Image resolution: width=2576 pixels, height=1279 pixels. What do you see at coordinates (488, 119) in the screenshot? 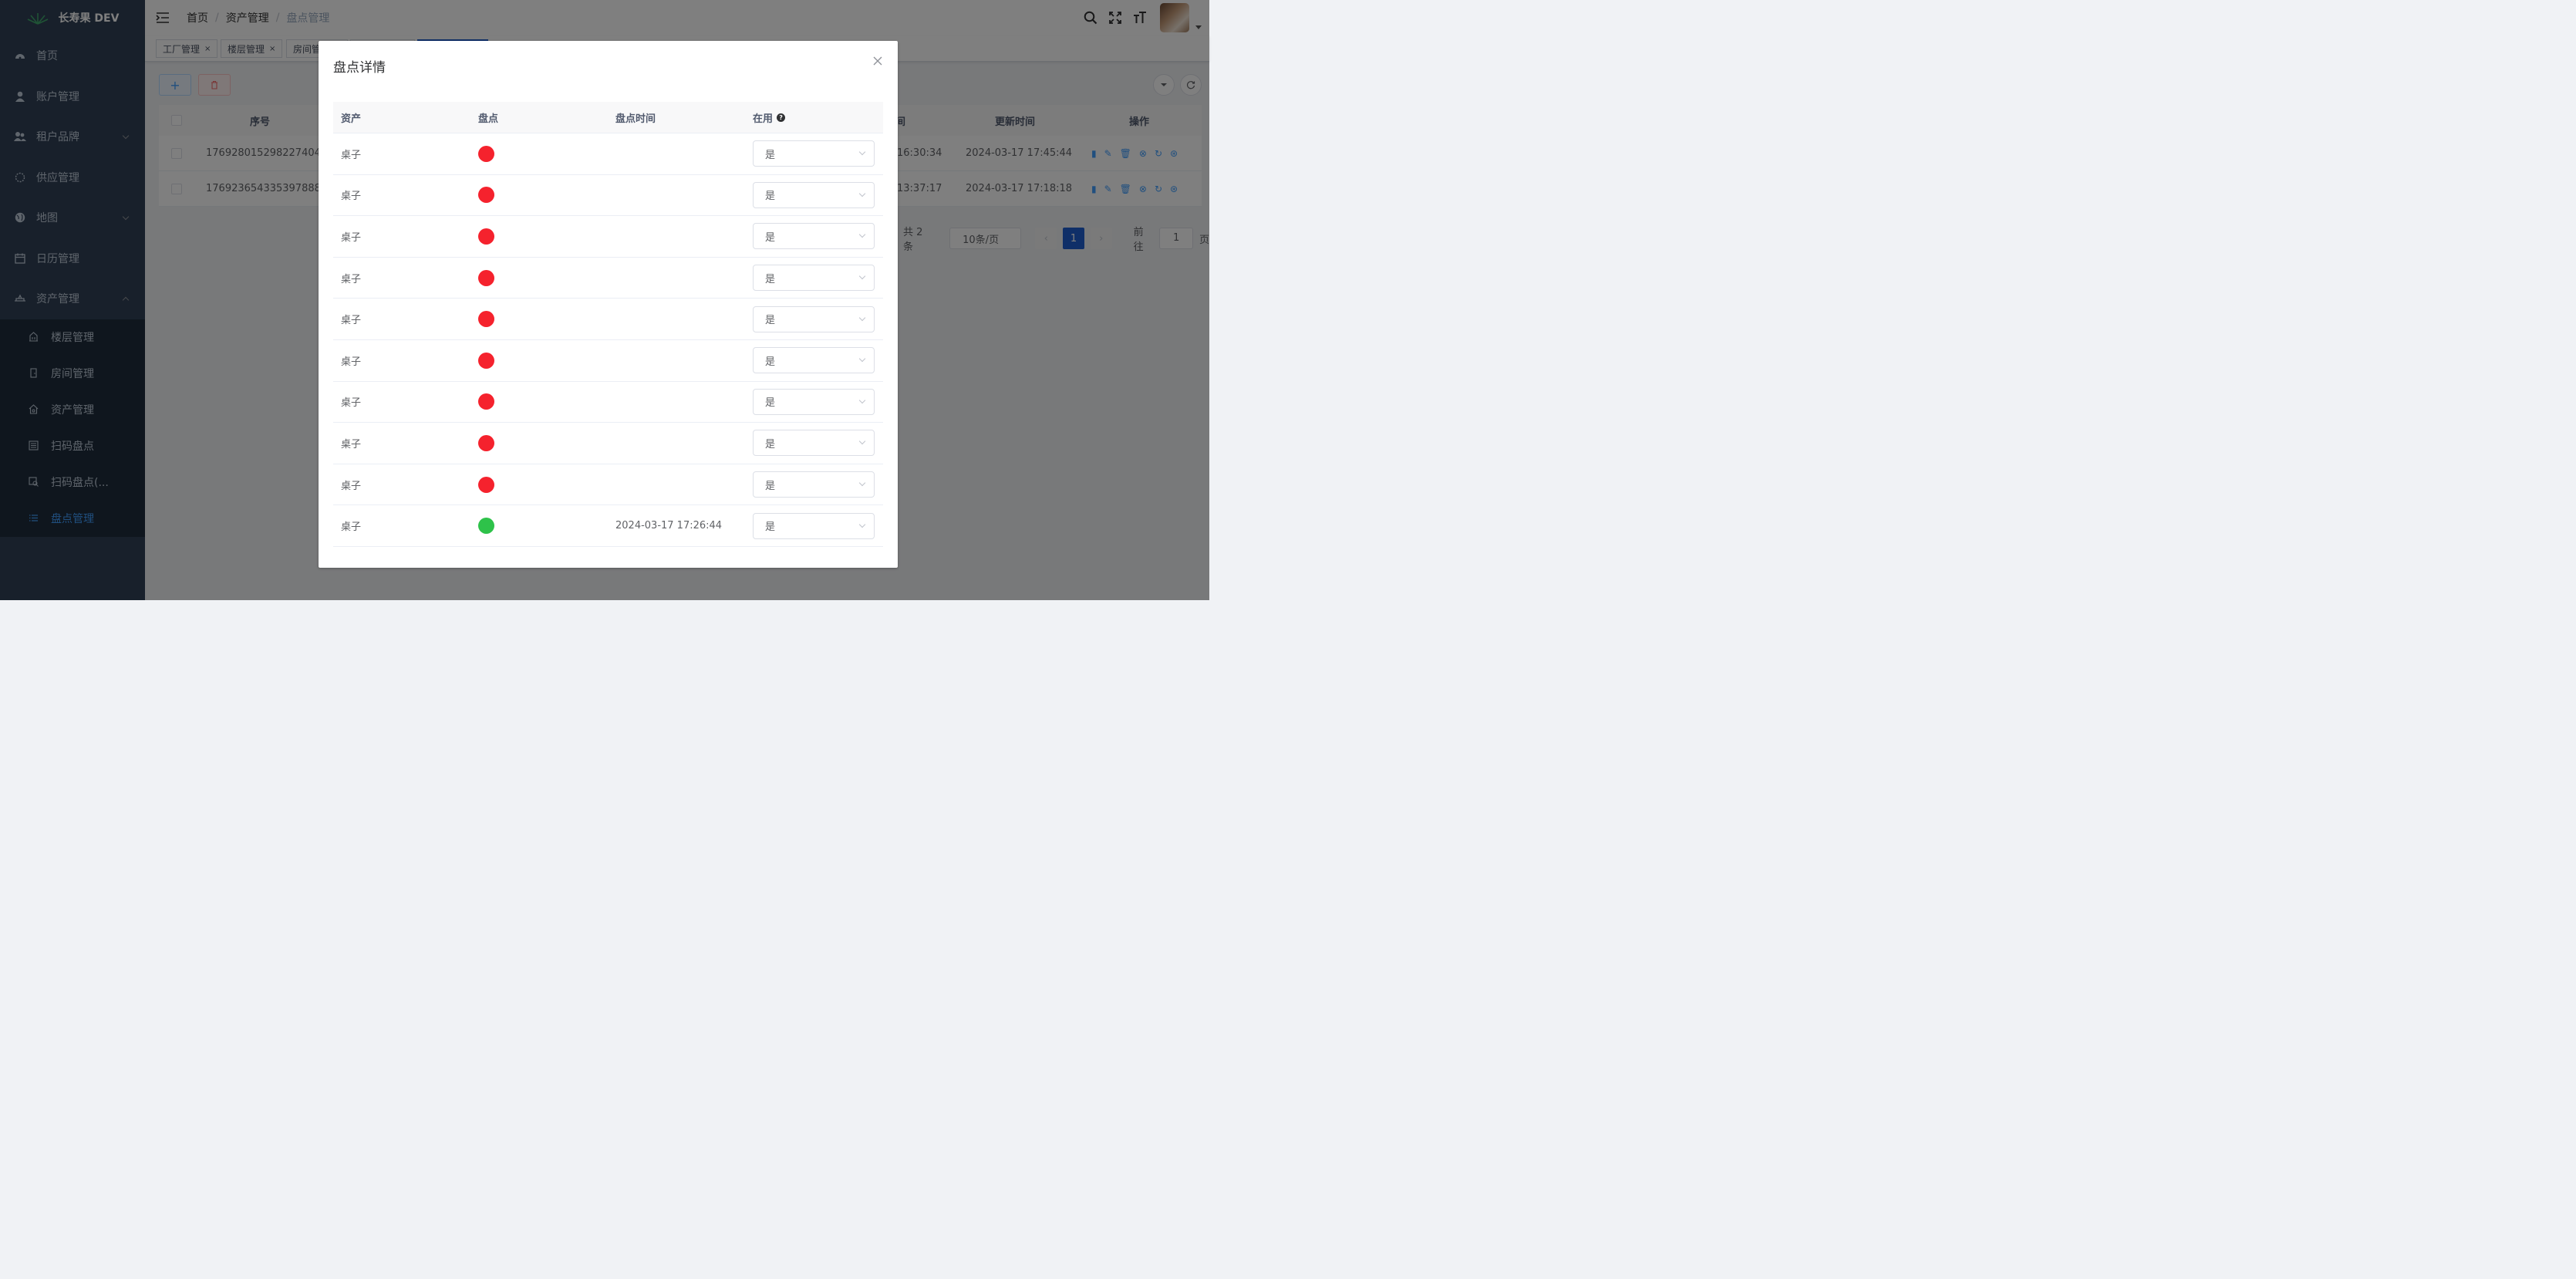
I see `column-header-check: 盘点` at bounding box center [488, 119].